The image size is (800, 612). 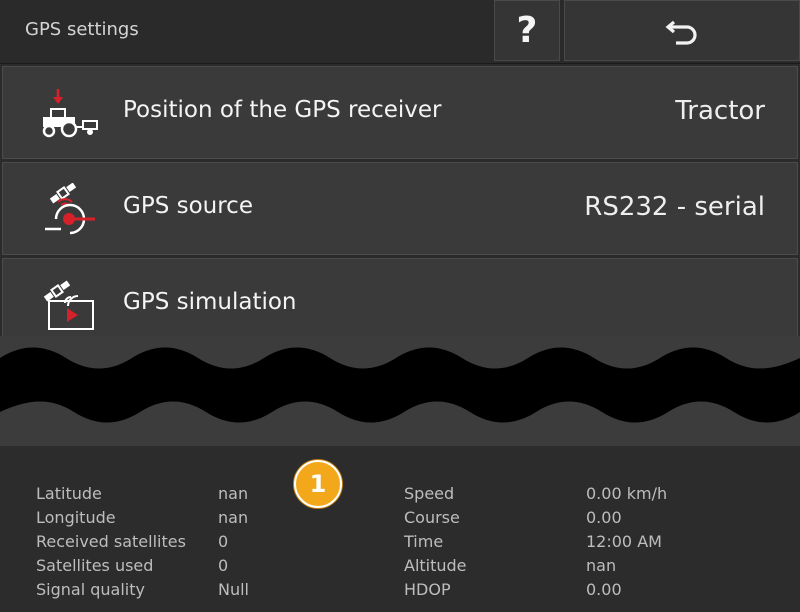 I want to click on help-icon: ?, so click(x=527, y=30).